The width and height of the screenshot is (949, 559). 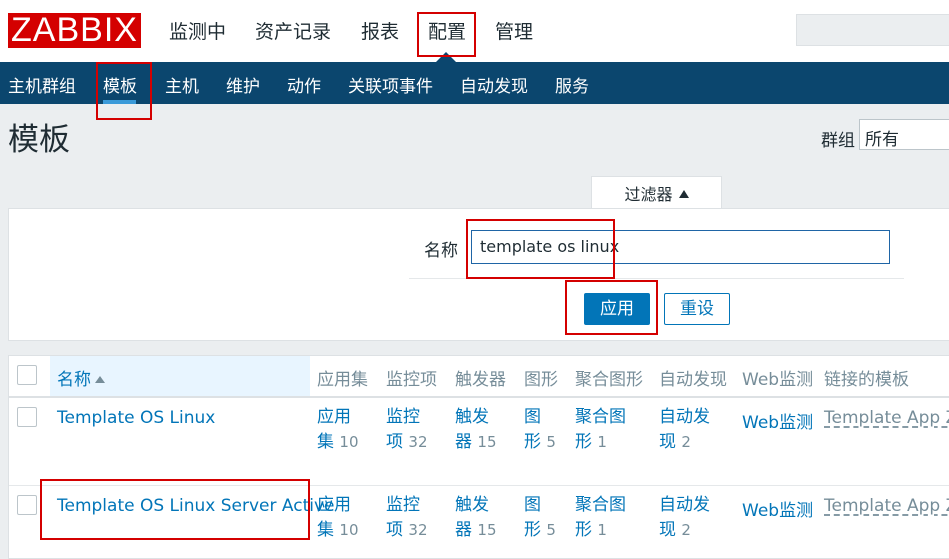 What do you see at coordinates (27, 375) in the screenshot?
I see `select-all-checkbox` at bounding box center [27, 375].